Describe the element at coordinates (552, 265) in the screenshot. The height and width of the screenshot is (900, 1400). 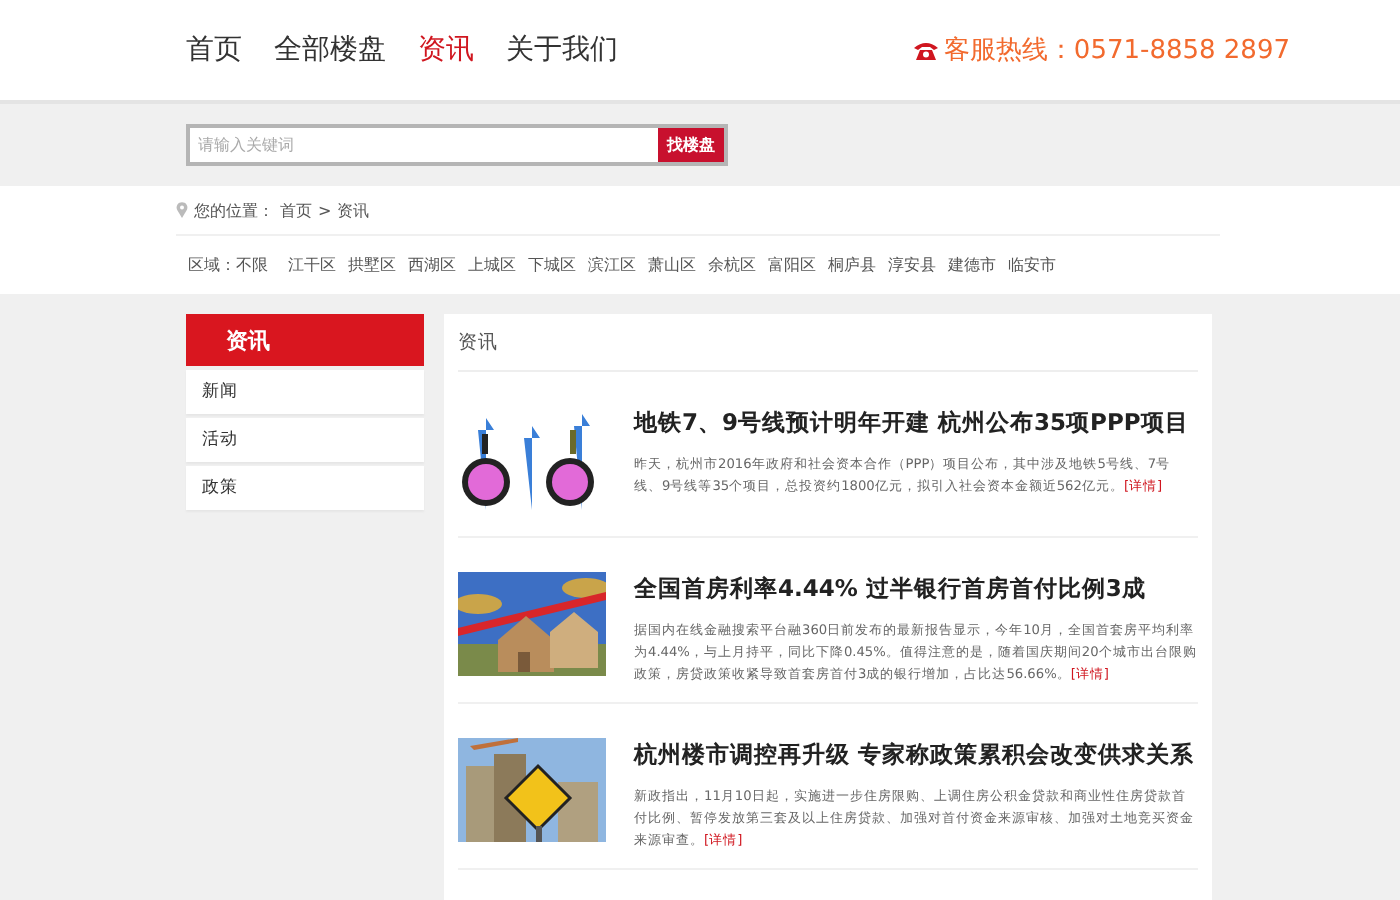
I see `region-option: 下城区` at that location.